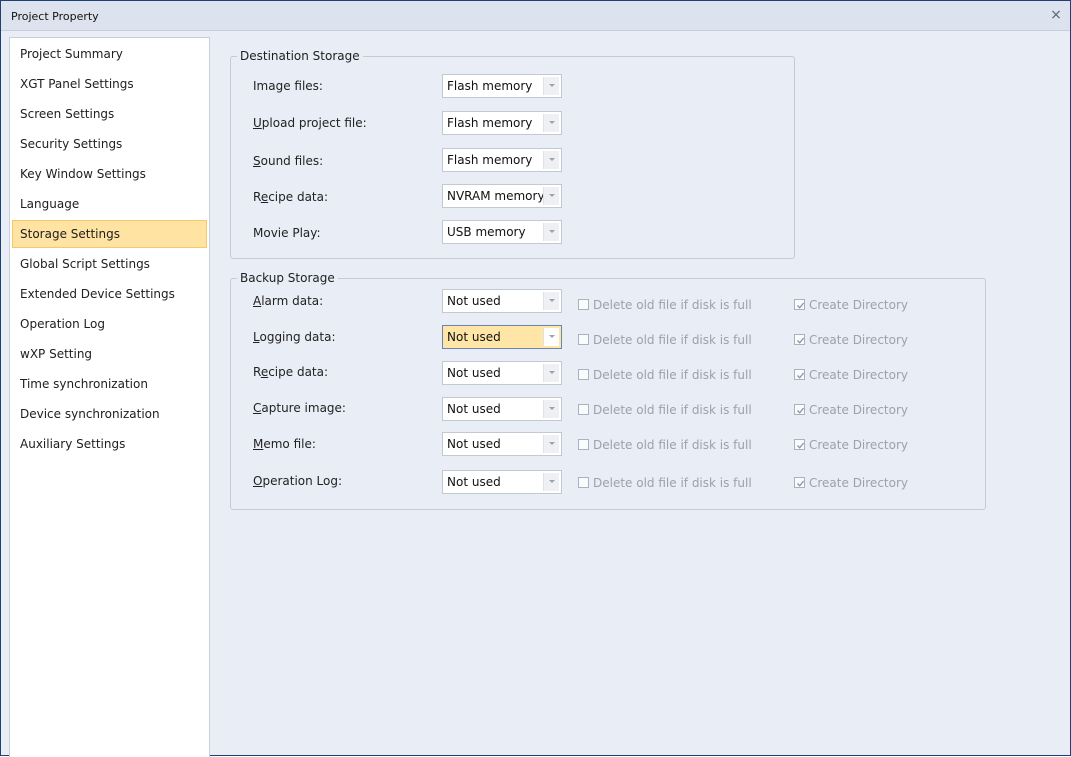  I want to click on movie-play-dropdown: USB memory, so click(502, 232).